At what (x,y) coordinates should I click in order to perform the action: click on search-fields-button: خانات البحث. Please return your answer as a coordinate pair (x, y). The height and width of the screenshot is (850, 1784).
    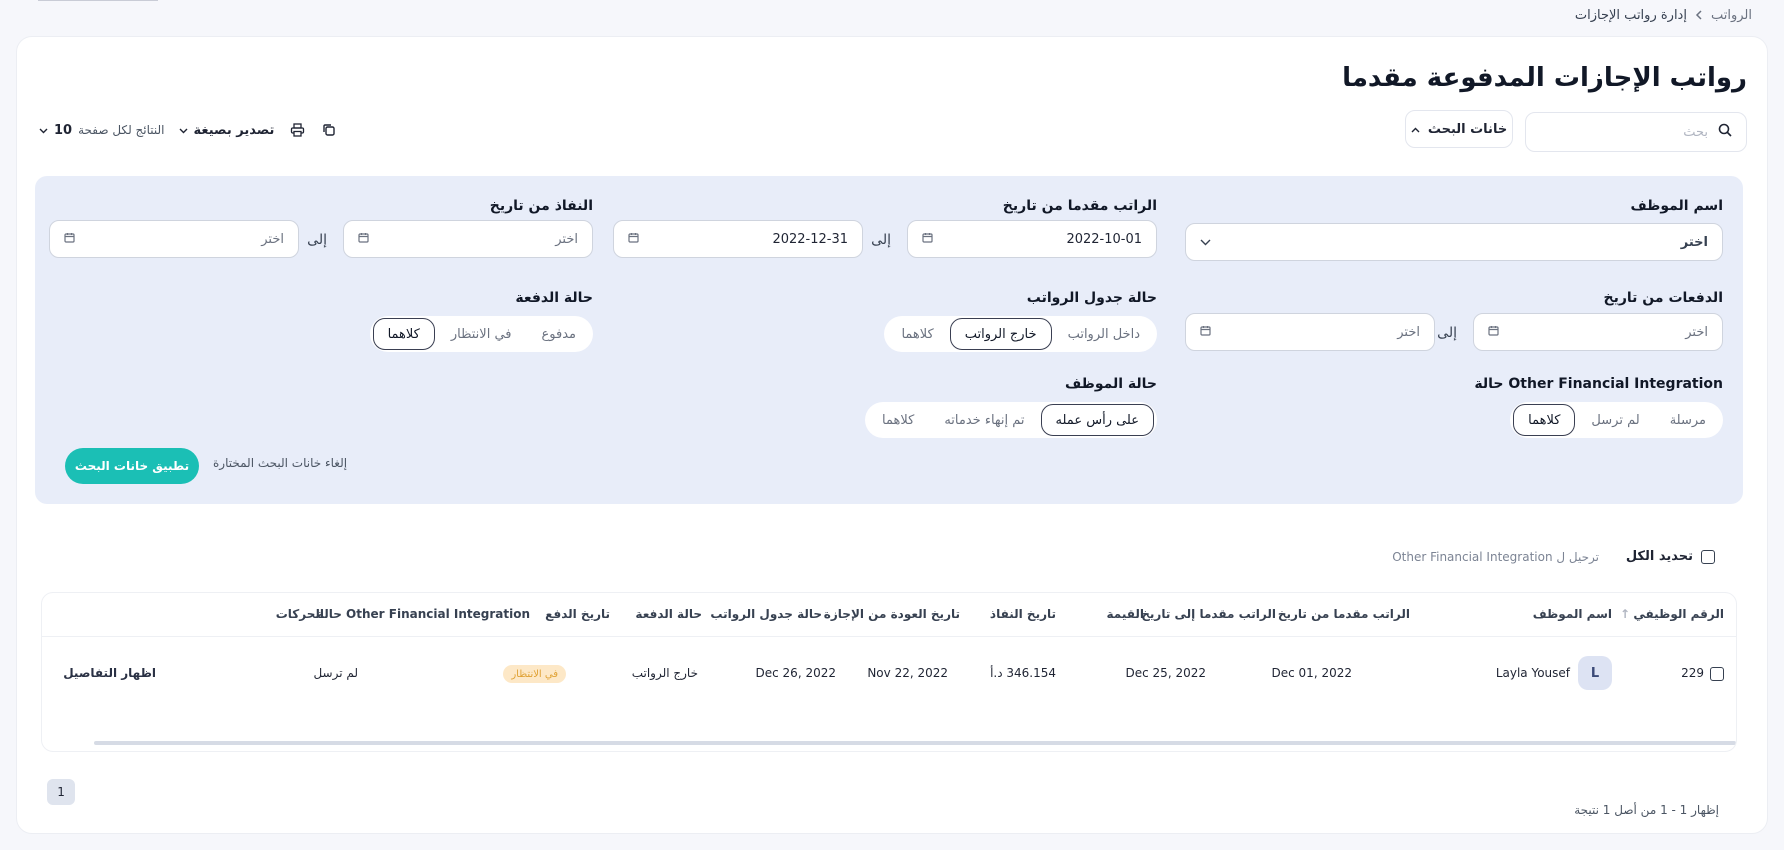
    Looking at the image, I should click on (1459, 129).